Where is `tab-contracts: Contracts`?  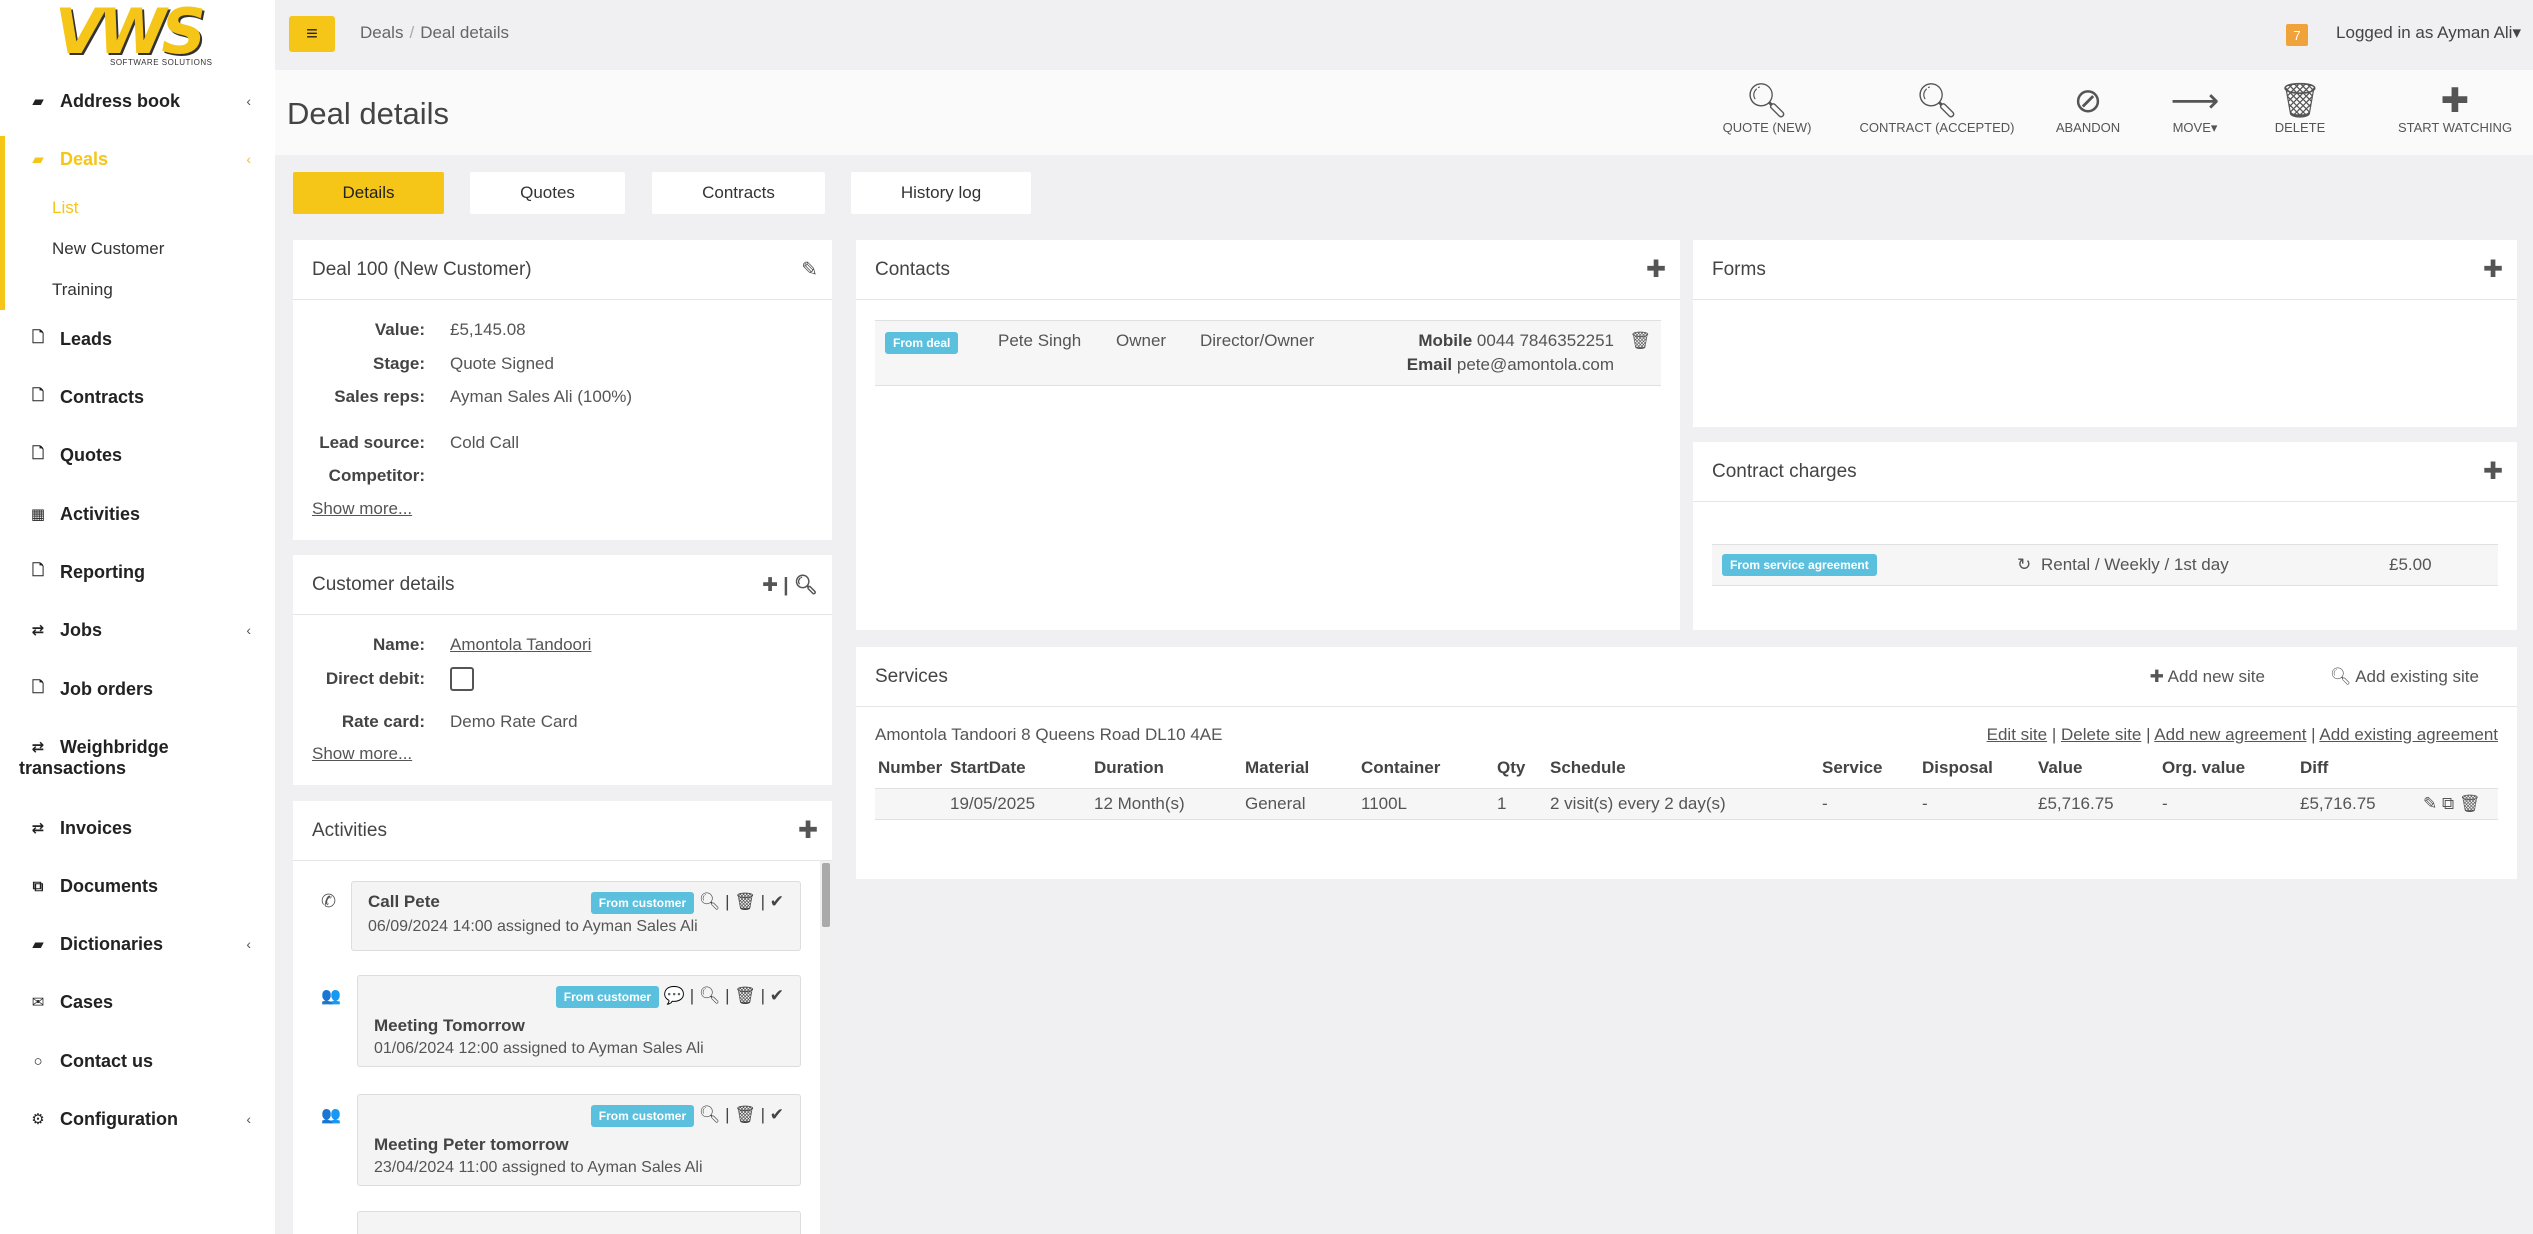 tab-contracts: Contracts is located at coordinates (738, 193).